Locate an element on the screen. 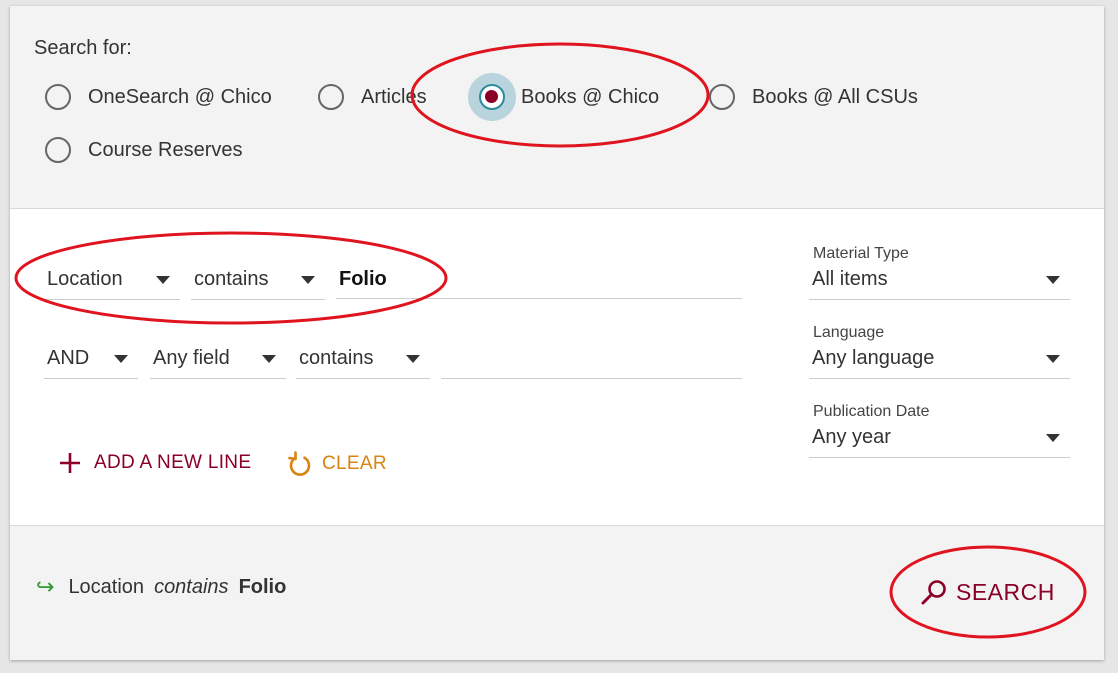 The height and width of the screenshot is (673, 1118). search-label: SEARCH is located at coordinates (1005, 591).